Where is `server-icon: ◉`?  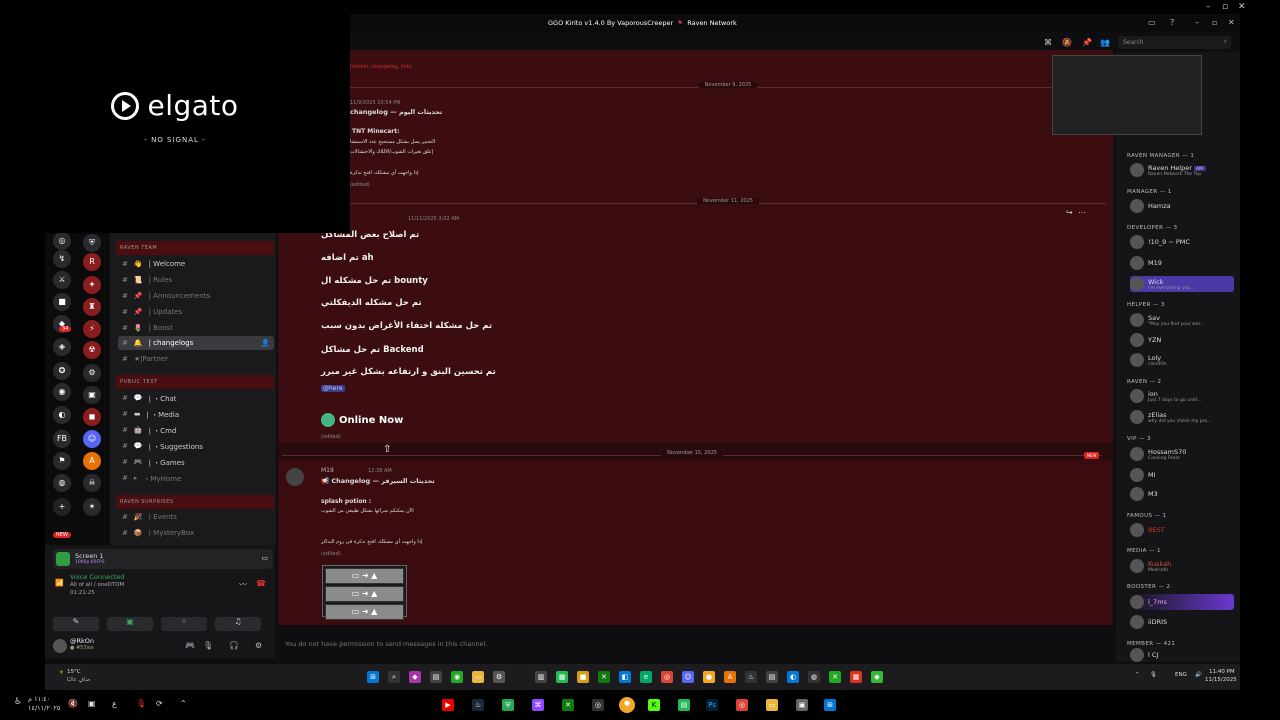 server-icon: ◉ is located at coordinates (62, 392).